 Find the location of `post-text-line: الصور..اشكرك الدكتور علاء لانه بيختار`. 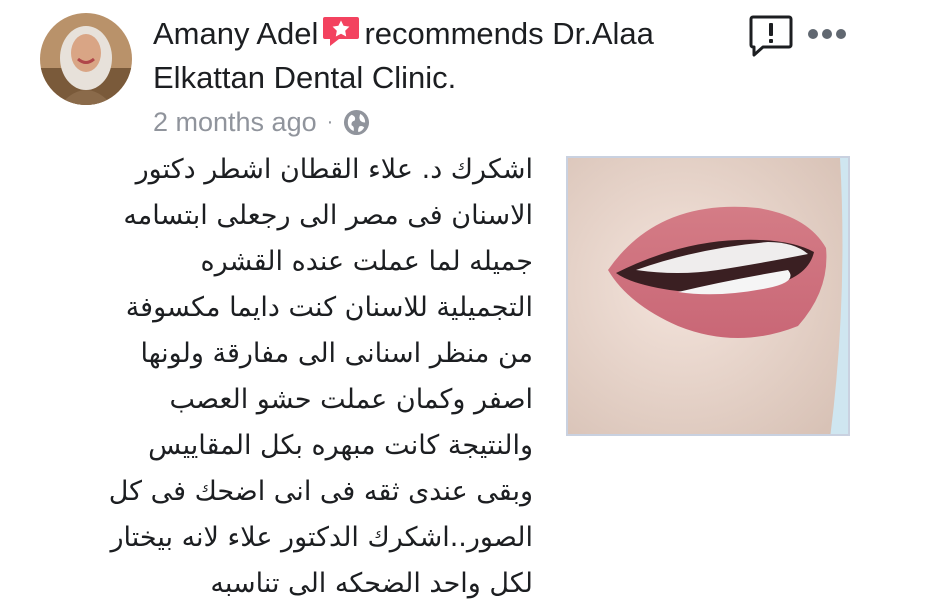

post-text-line: الصور..اشكرك الدكتور علاء لانه بيختار is located at coordinates (321, 537).